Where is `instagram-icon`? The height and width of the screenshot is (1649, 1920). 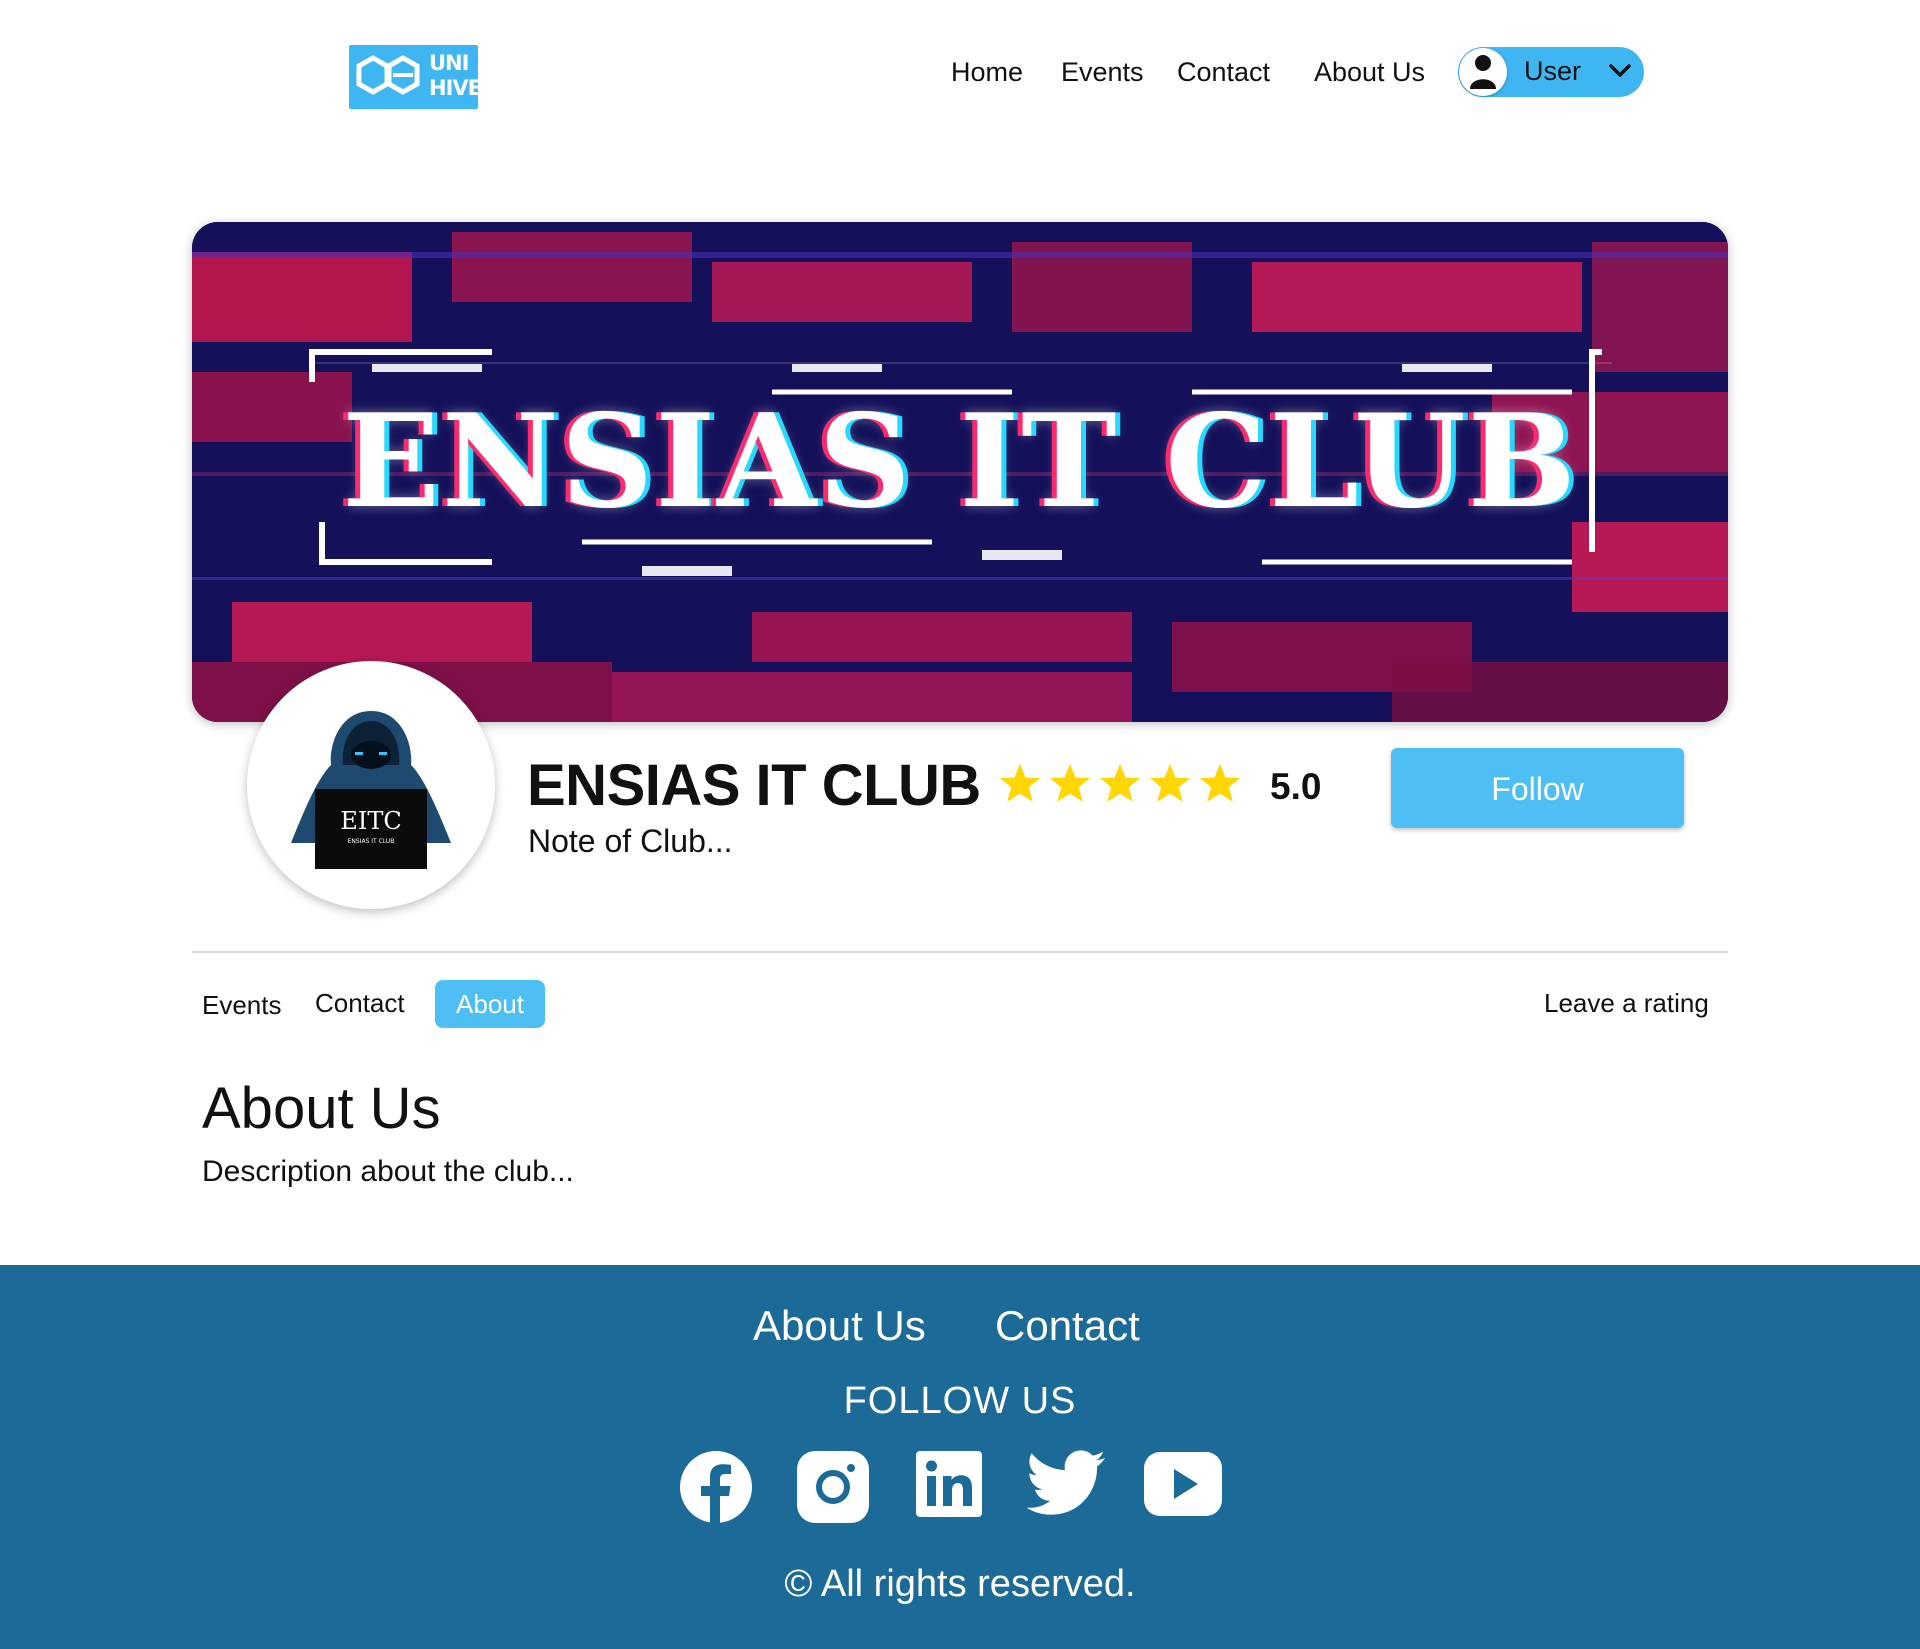 instagram-icon is located at coordinates (833, 1487).